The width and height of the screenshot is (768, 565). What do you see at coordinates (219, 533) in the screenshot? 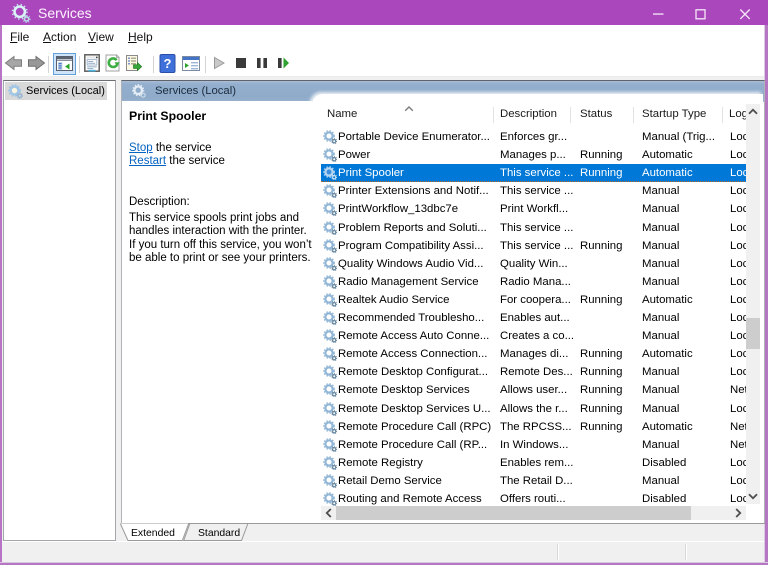
I see `svg-text: Standard` at bounding box center [219, 533].